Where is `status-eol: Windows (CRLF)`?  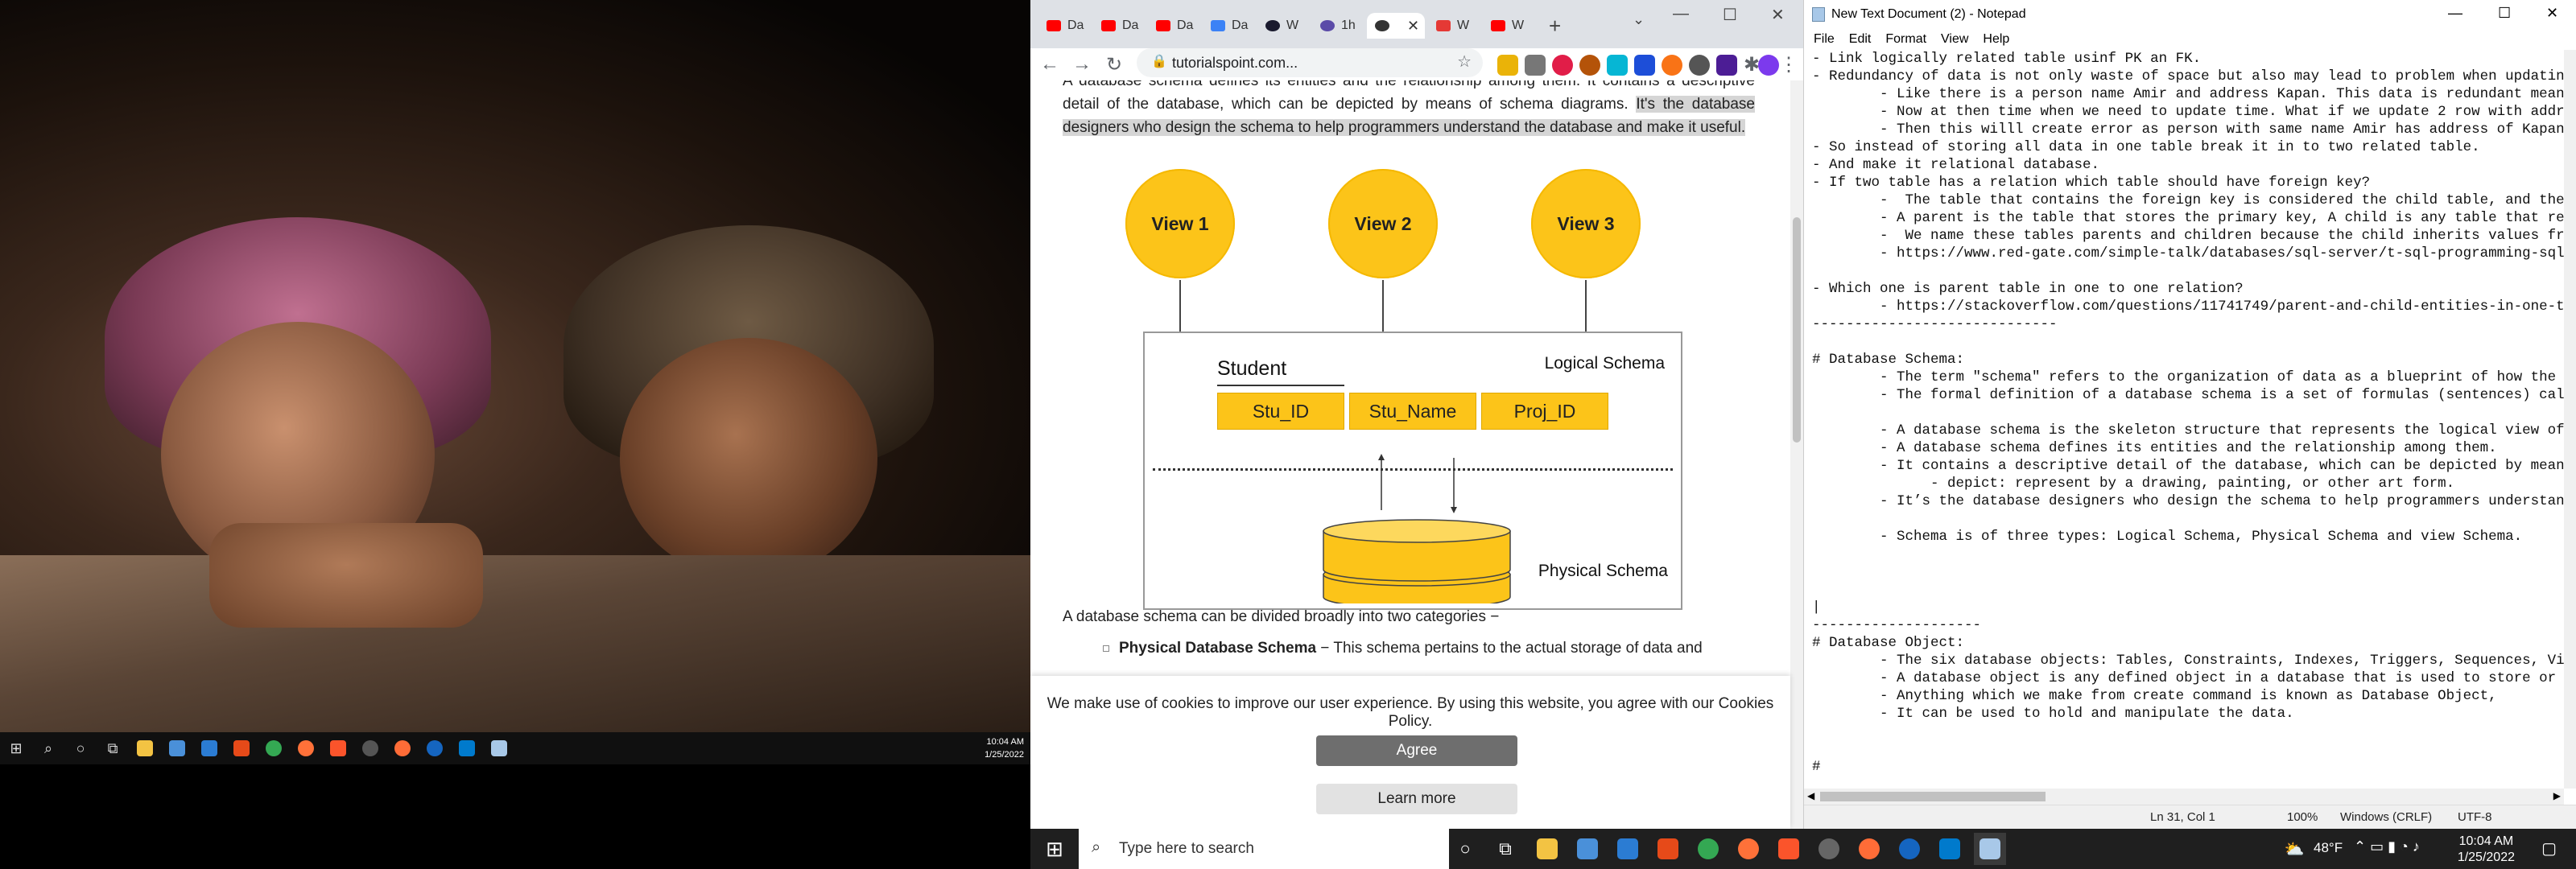 status-eol: Windows (CRLF) is located at coordinates (2386, 817).